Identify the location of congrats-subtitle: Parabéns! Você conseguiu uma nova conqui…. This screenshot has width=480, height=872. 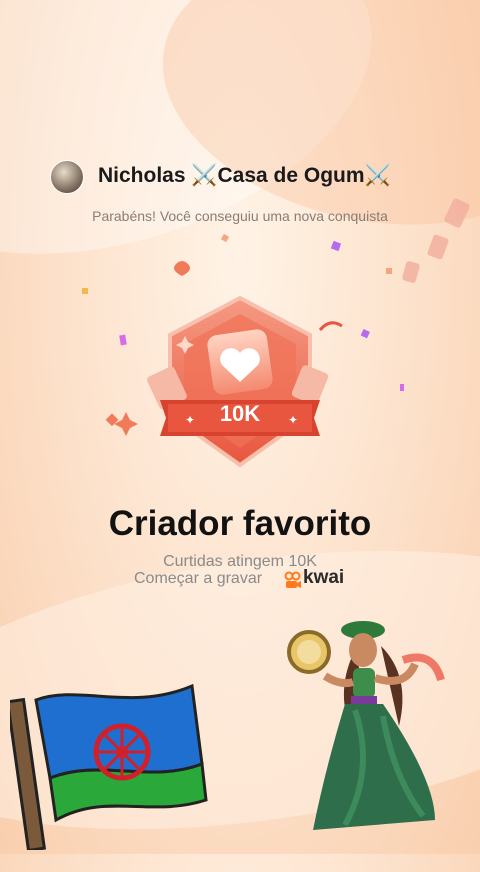
(240, 216).